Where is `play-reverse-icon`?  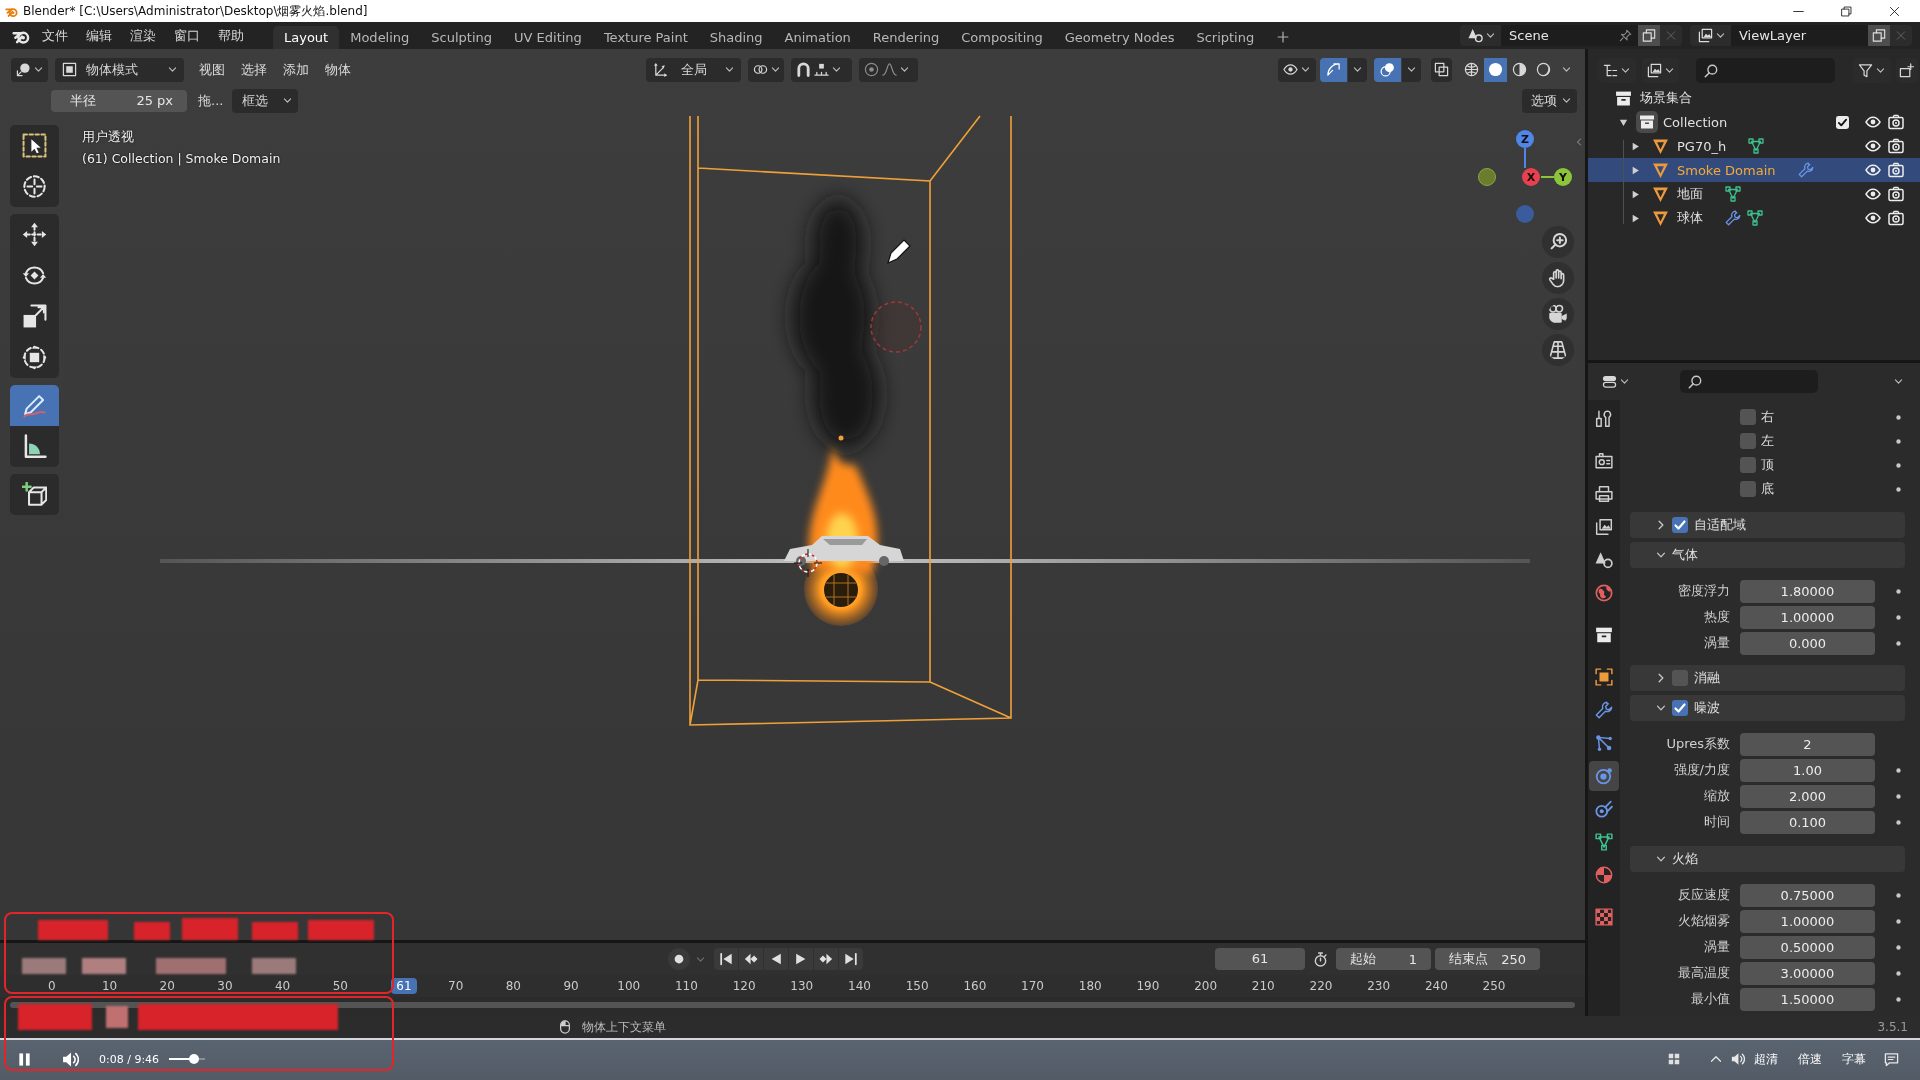
play-reverse-icon is located at coordinates (776, 959).